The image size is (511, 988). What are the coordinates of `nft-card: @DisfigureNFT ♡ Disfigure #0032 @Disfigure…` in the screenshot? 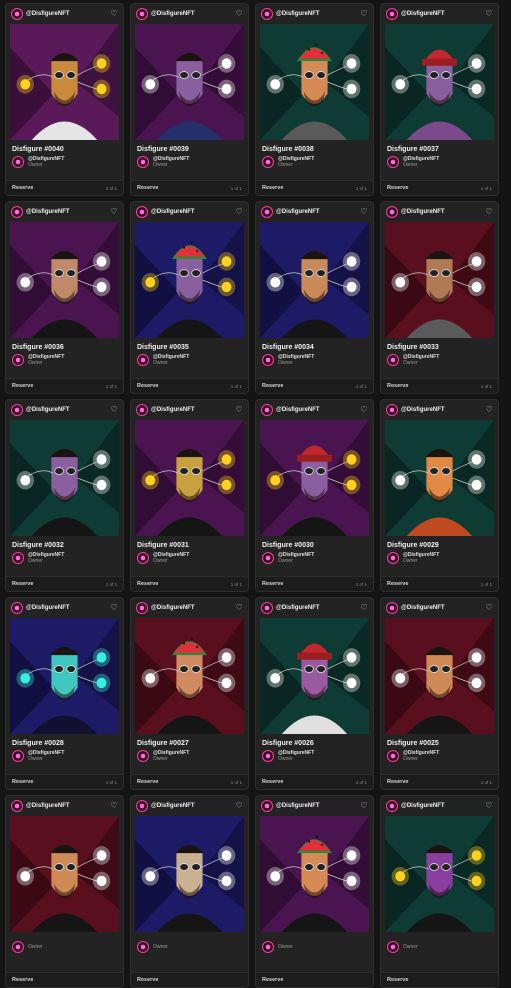 It's located at (64, 495).